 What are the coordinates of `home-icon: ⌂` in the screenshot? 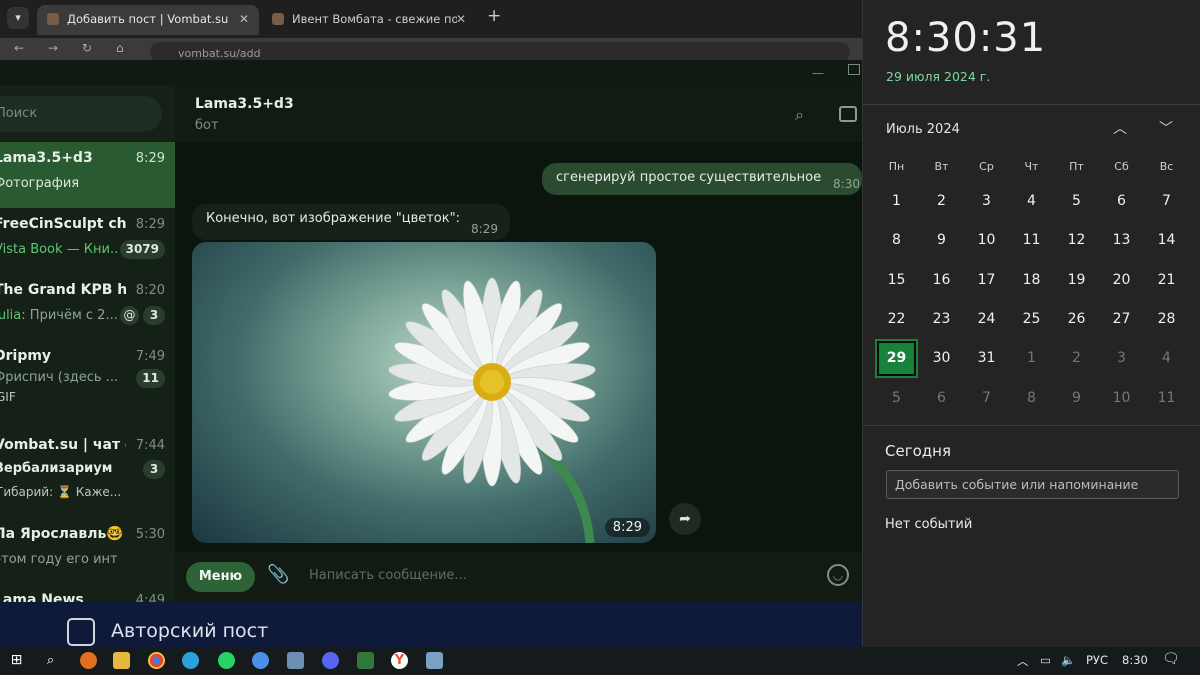 It's located at (120, 48).